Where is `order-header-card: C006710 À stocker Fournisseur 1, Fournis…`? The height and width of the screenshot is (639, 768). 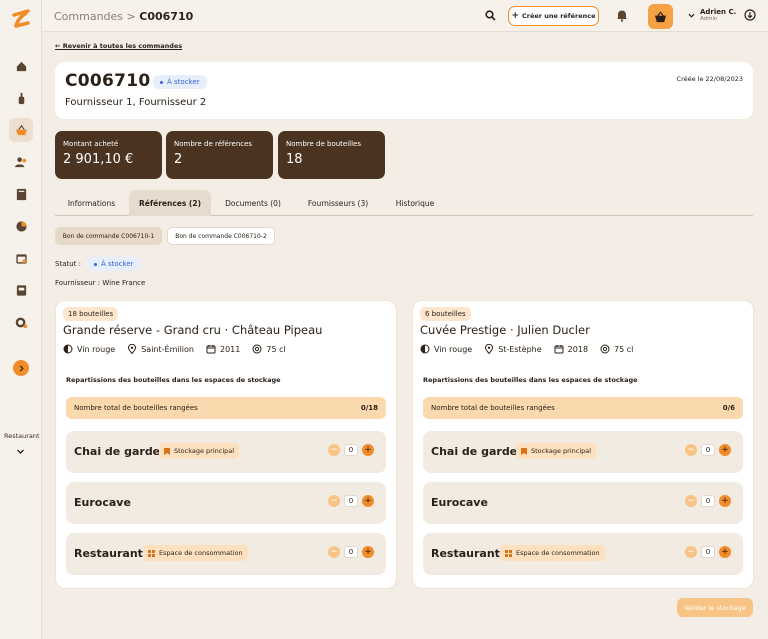
order-header-card: C006710 À stocker Fournisseur 1, Fournis… is located at coordinates (404, 90).